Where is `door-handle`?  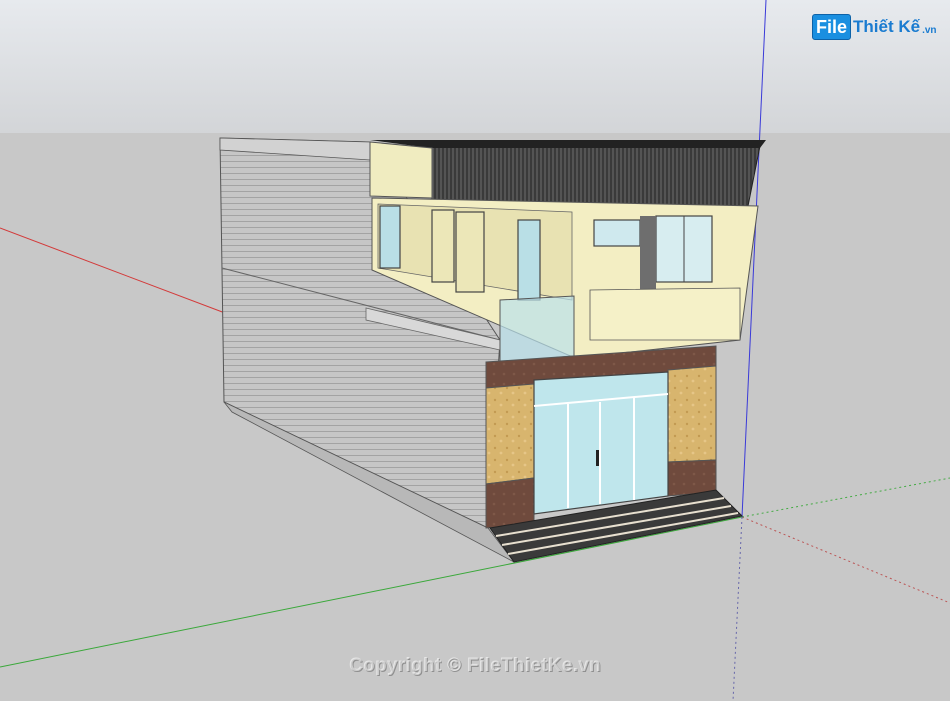 door-handle is located at coordinates (597, 458).